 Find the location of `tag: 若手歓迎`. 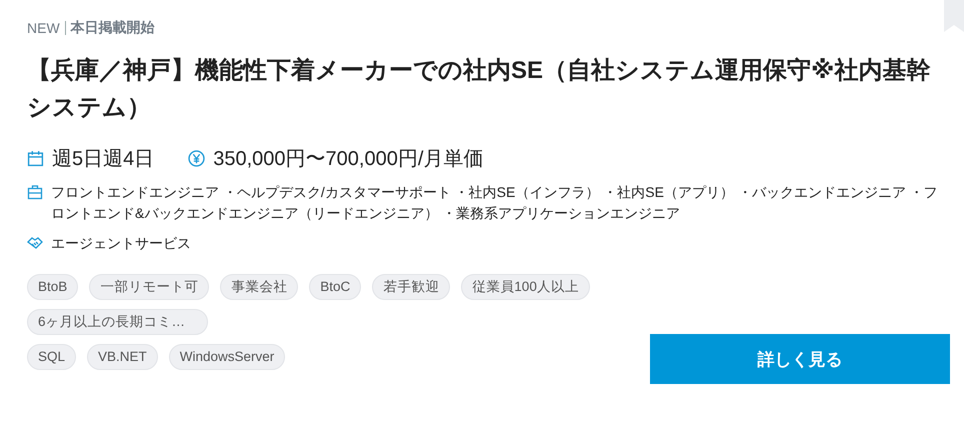

tag: 若手歓迎 is located at coordinates (411, 287).